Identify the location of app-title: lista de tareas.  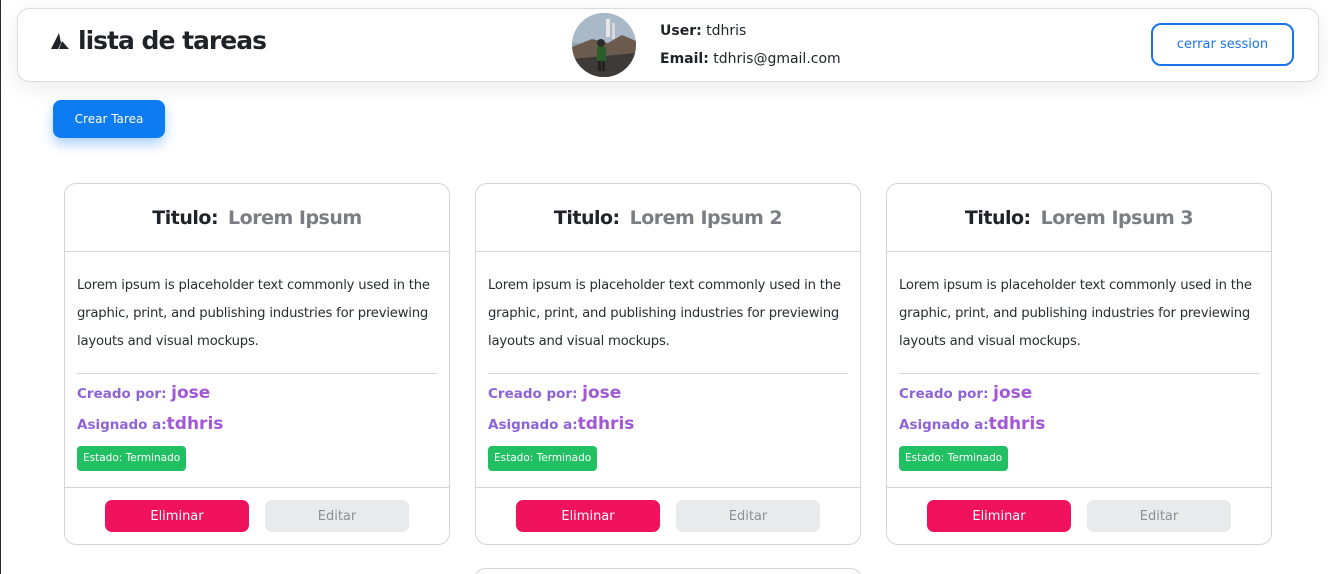
(172, 40).